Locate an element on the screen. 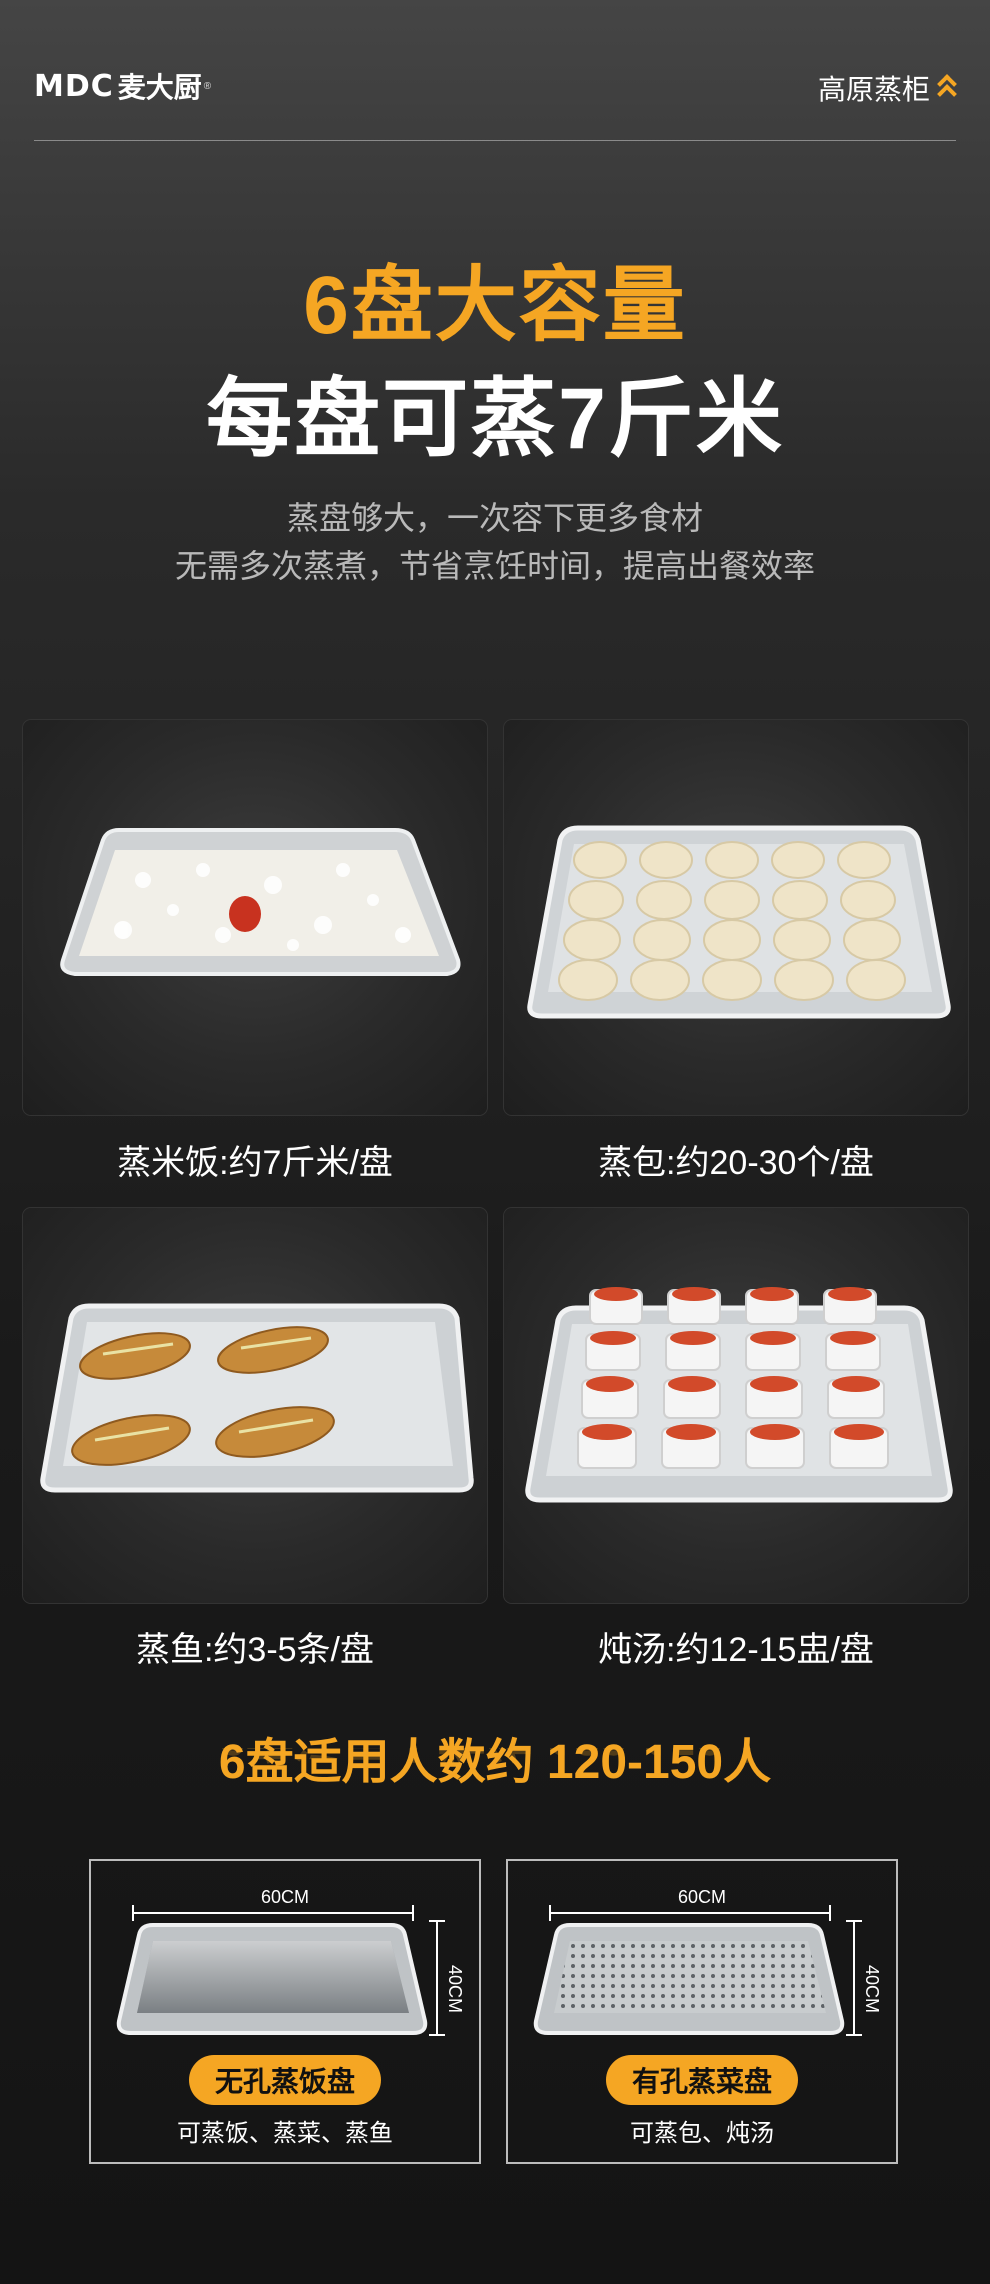 The width and height of the screenshot is (990, 2284). product-category: 高原蒸柜 is located at coordinates (887, 88).